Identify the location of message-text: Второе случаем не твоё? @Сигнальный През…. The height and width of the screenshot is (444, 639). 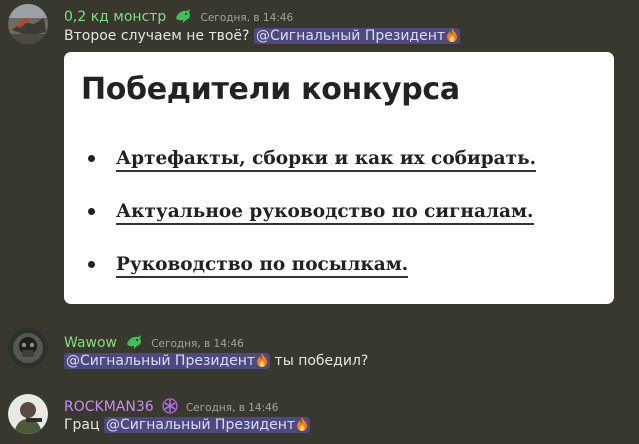
(262, 37).